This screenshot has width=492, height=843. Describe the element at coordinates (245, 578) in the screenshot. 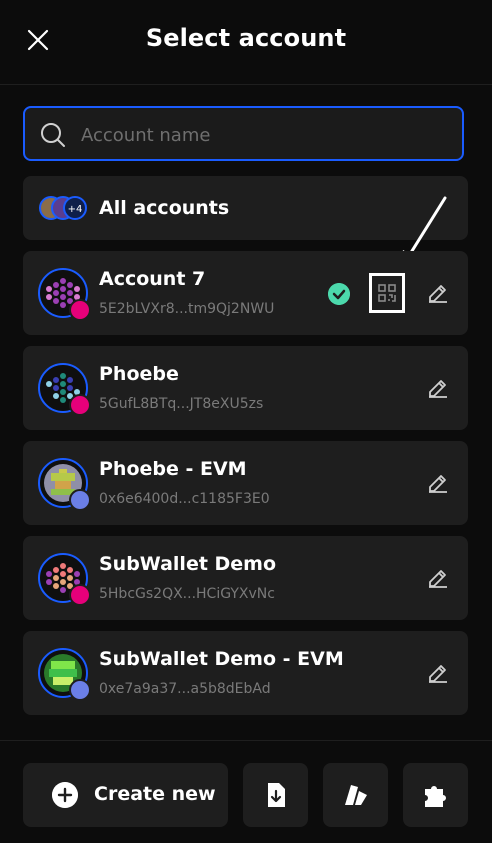

I see `account-item-subwallet-demo: SubWallet Demo 5HbcGs2QX...HCiGYXvNc` at that location.